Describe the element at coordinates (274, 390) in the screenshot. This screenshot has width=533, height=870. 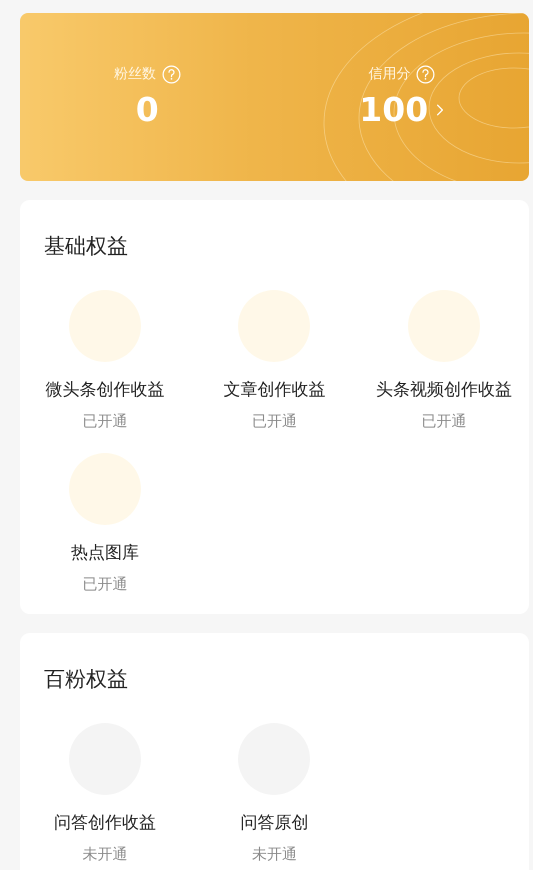
I see `benefit-name: 文章创作收益` at that location.